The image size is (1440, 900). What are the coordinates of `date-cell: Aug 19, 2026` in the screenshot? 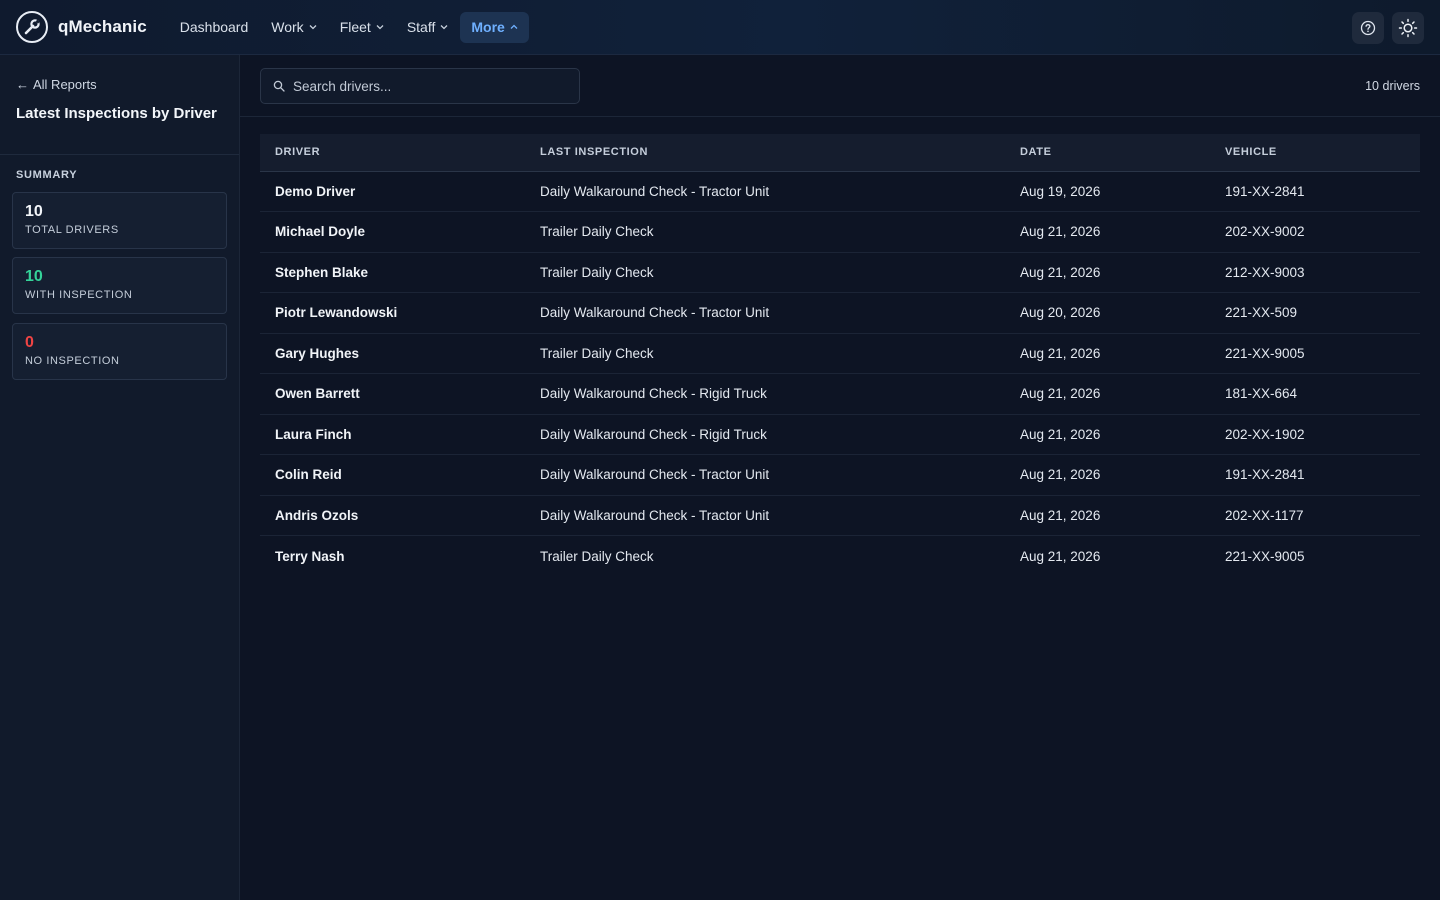 It's located at (1060, 191).